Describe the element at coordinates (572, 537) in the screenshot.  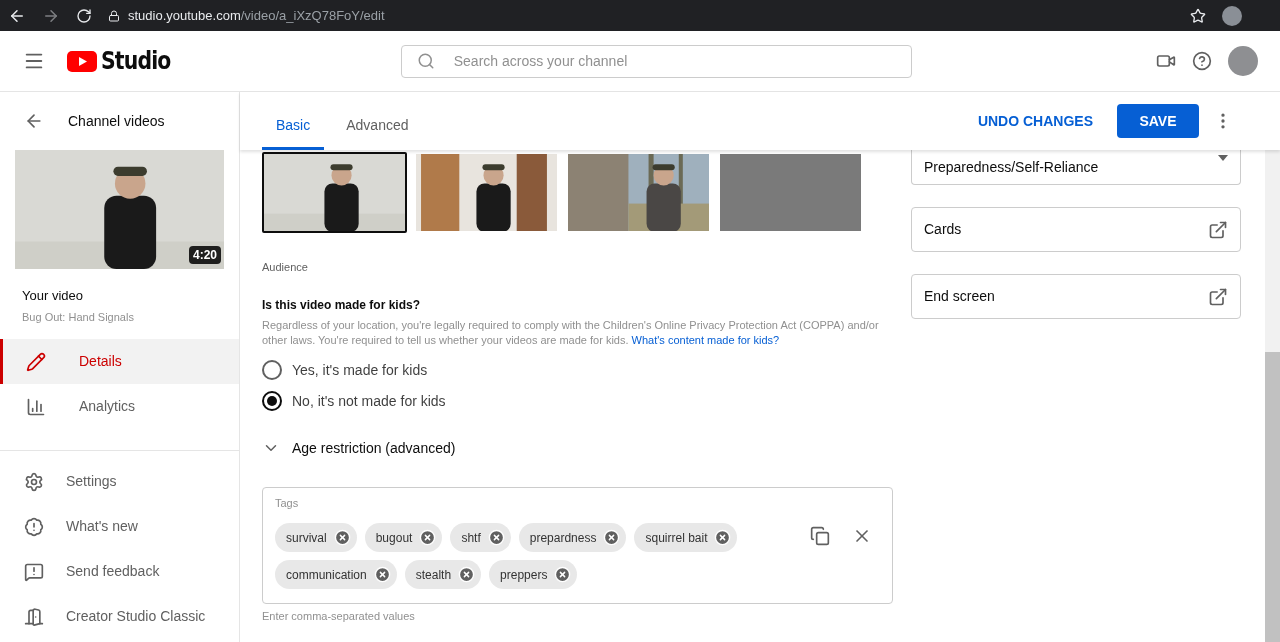
I see `tag-chip: prepardness` at that location.